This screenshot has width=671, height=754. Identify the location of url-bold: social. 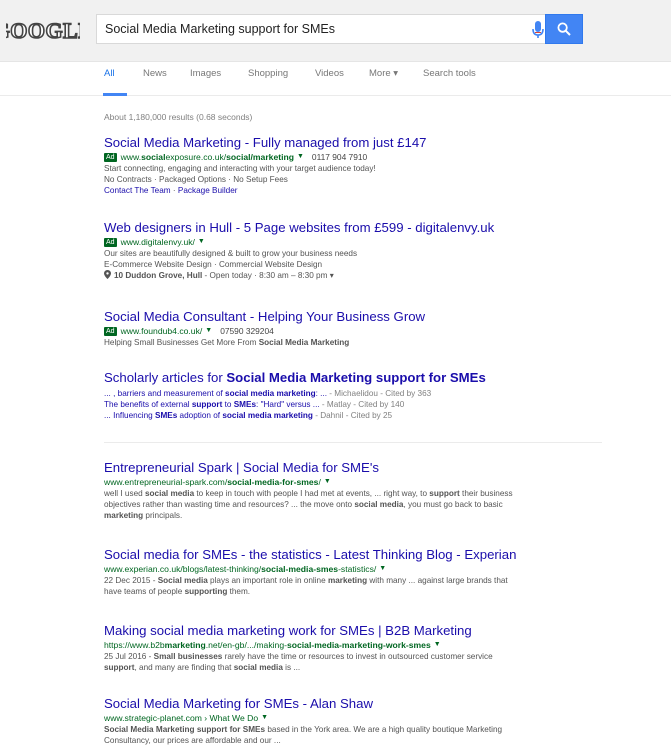
(153, 157).